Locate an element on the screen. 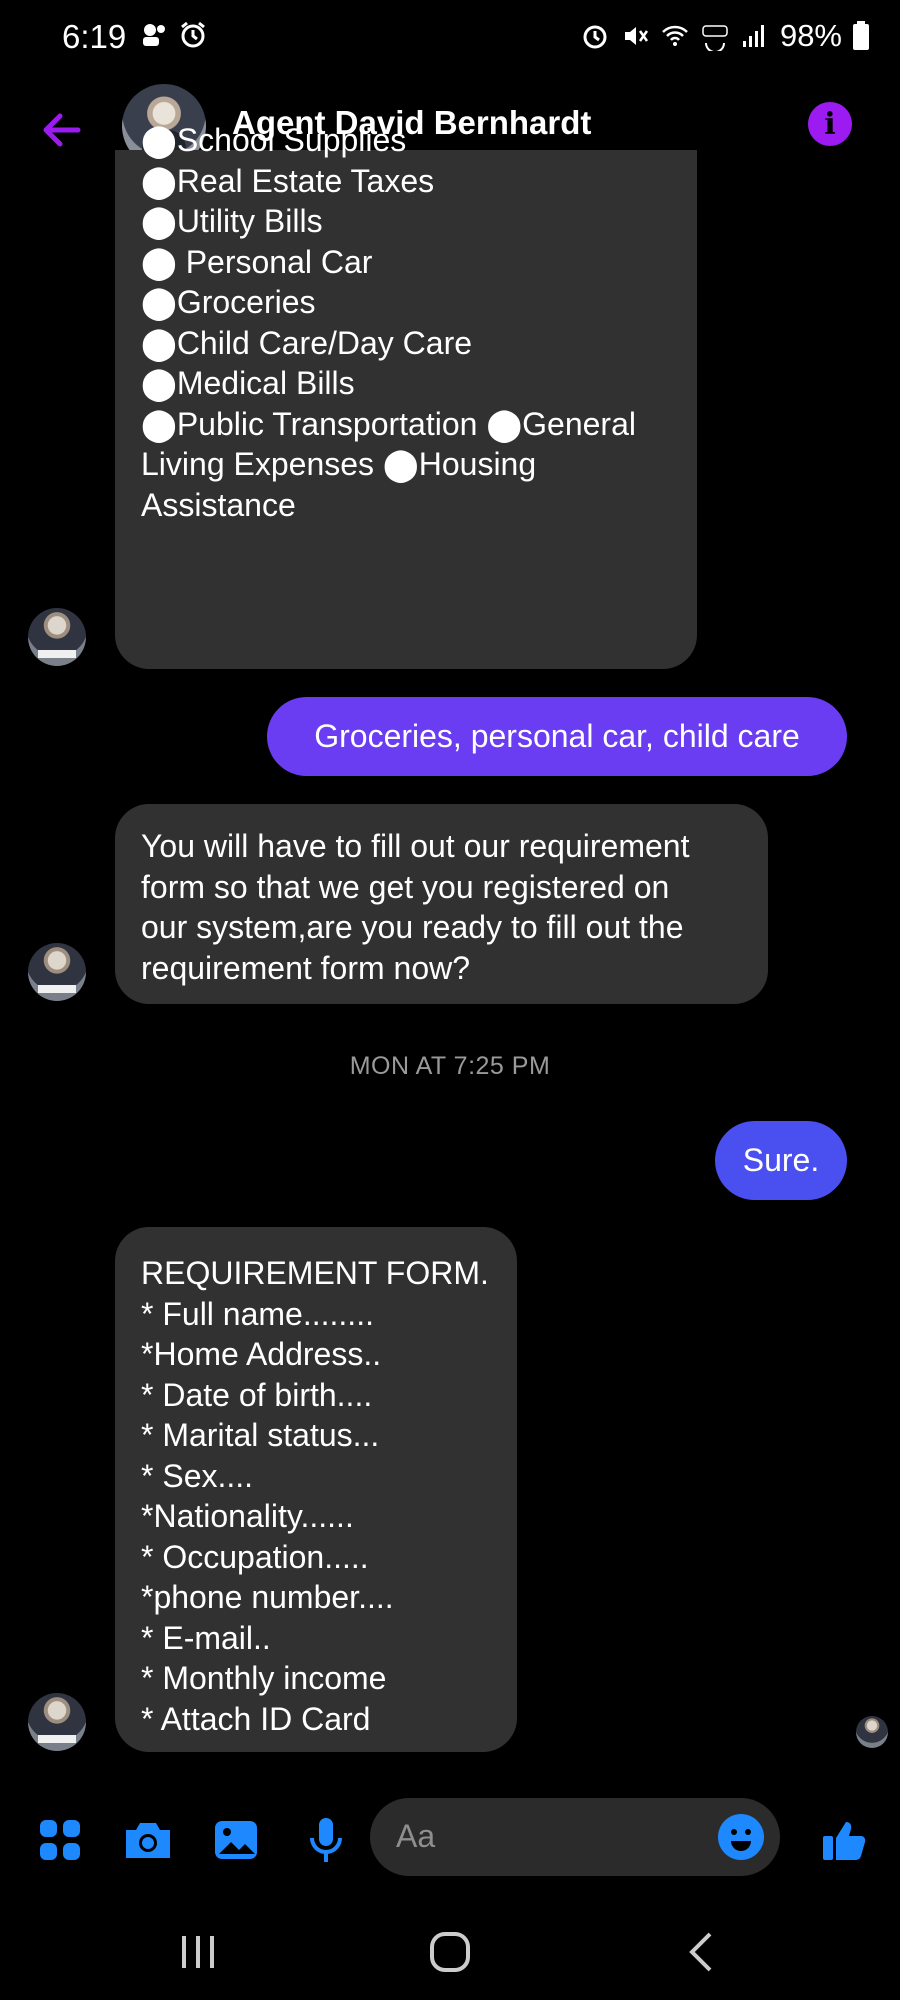  info-icon: i is located at coordinates (830, 124).